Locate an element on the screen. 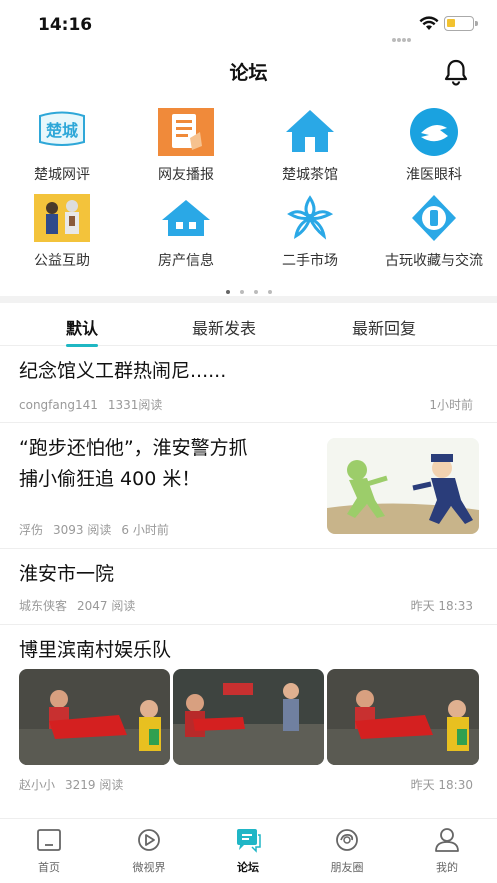 The height and width of the screenshot is (883, 497). post-item: 纪念馆义工群热闹尼...... congfang141 1331阅读 1小时前 is located at coordinates (248, 384).